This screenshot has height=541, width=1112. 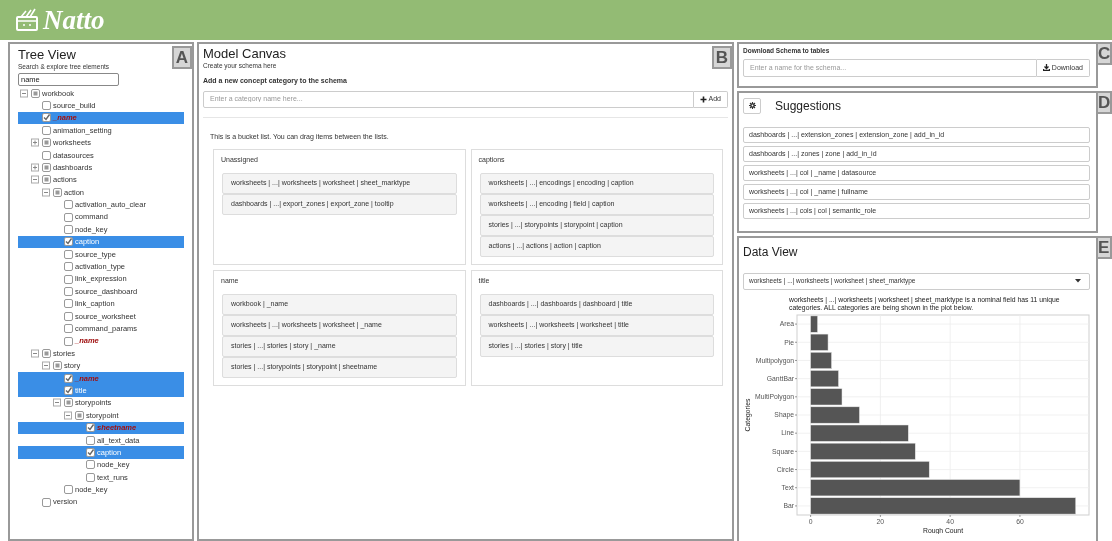 I want to click on panel-letter: C, so click(x=1105, y=53).